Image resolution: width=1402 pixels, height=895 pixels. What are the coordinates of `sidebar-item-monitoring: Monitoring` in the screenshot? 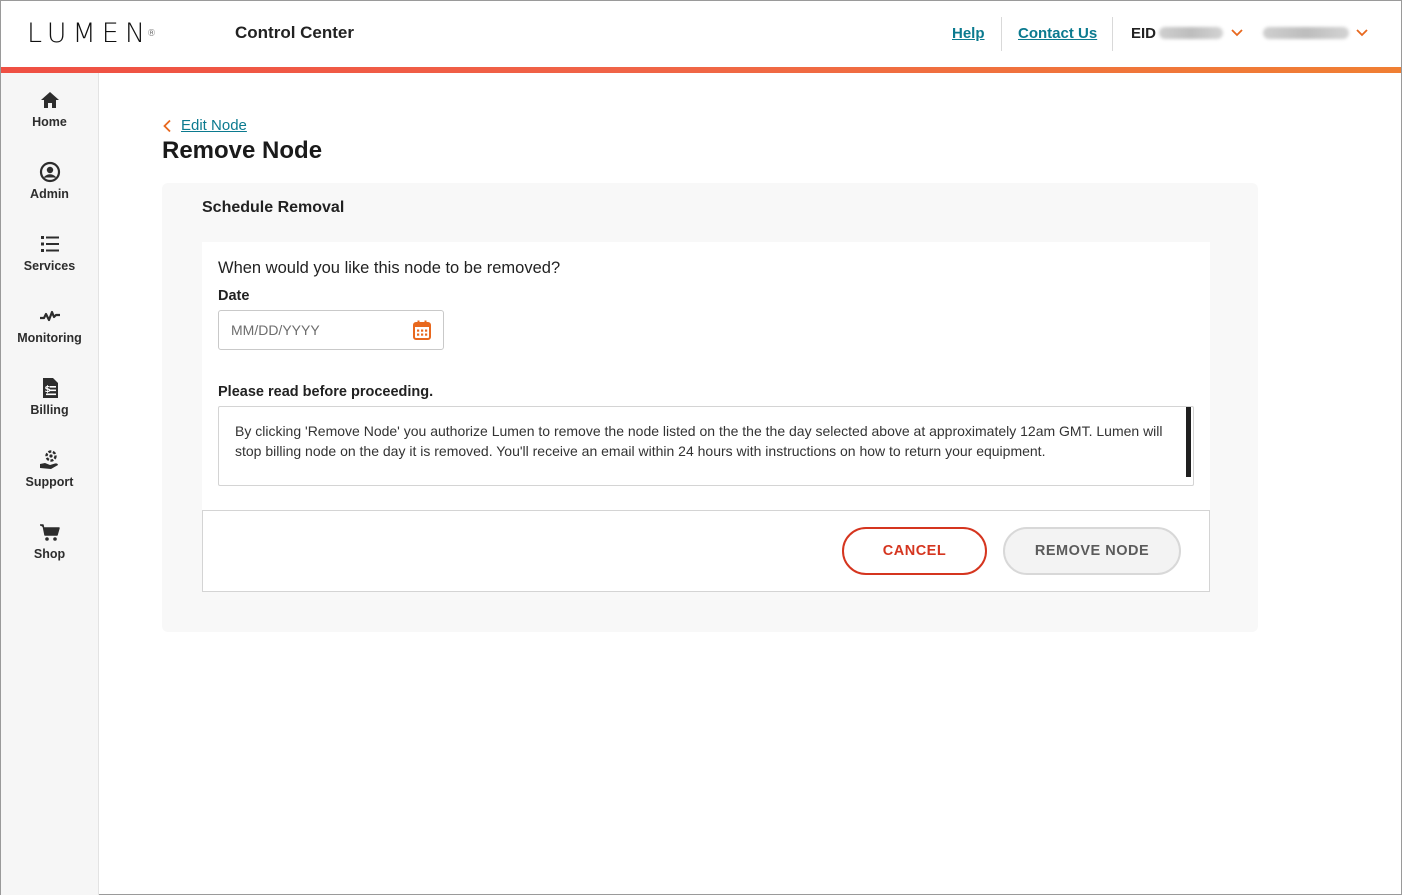 It's located at (49, 337).